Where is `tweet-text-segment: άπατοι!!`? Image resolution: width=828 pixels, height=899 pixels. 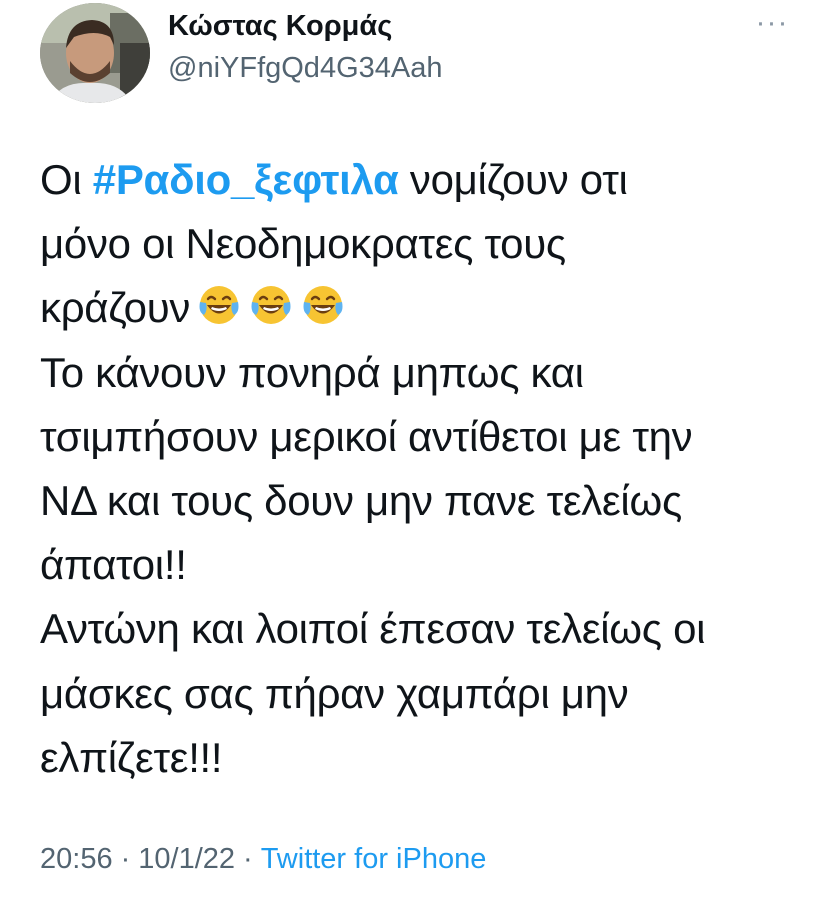 tweet-text-segment: άπατοι!! is located at coordinates (113, 565).